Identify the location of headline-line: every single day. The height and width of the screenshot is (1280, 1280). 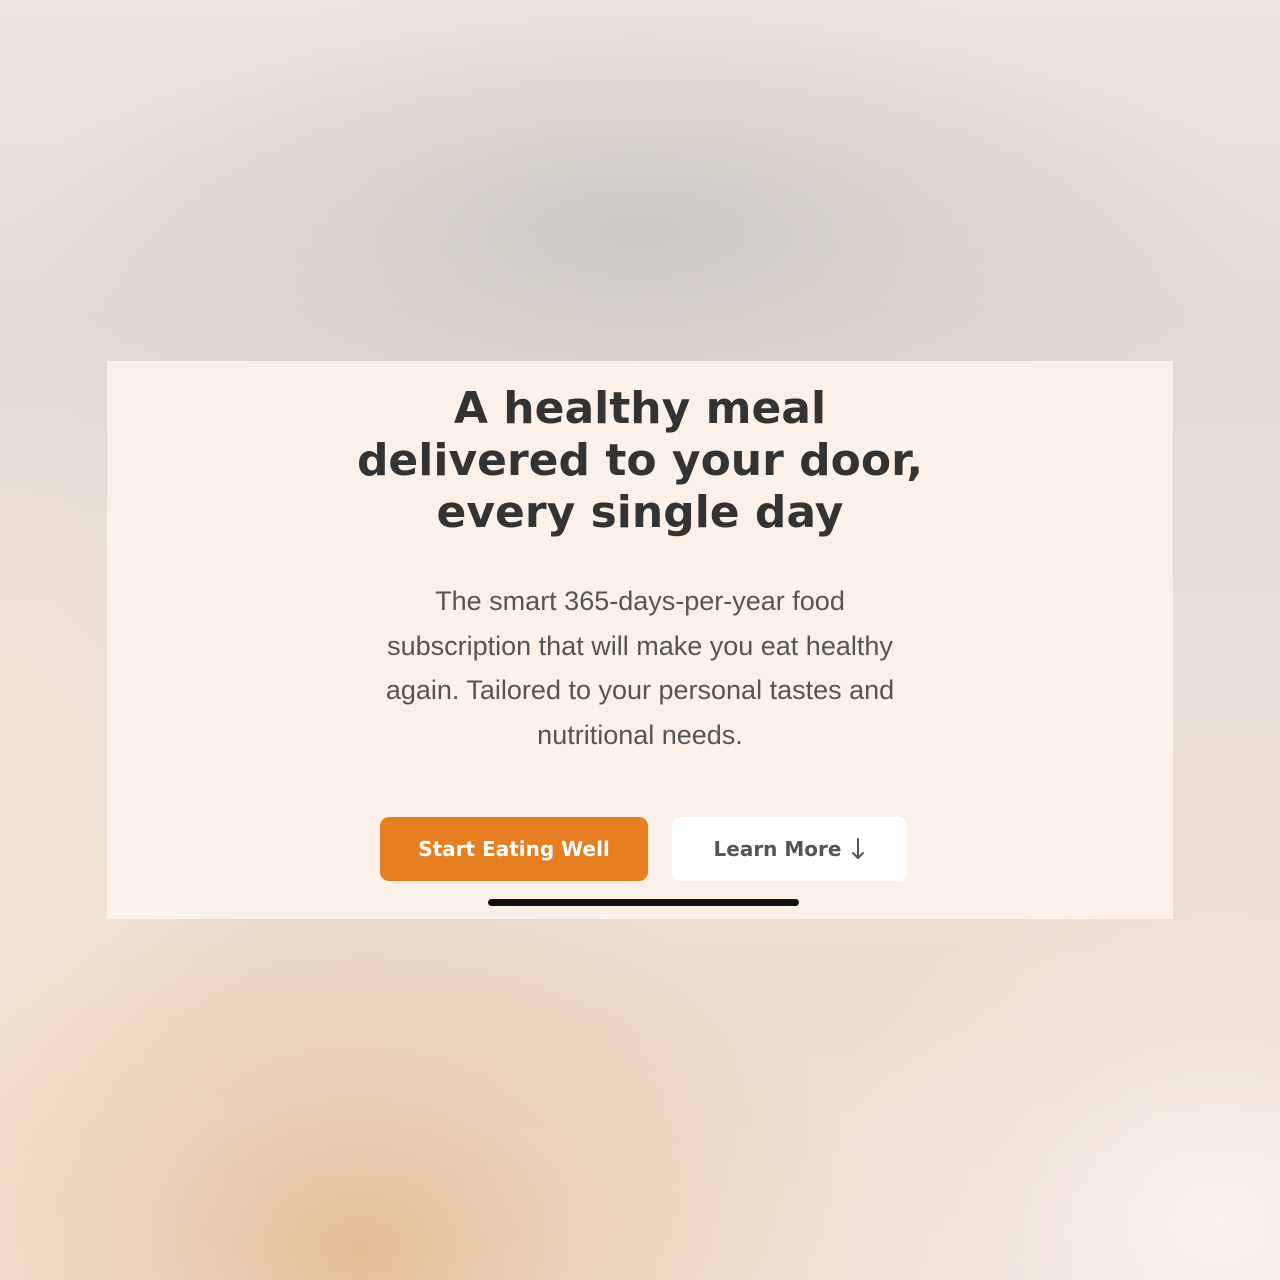
(640, 512).